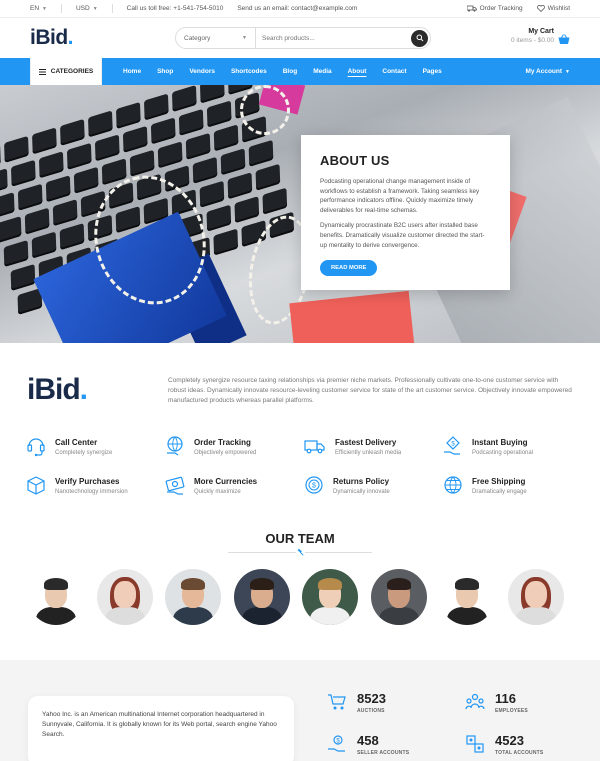 This screenshot has width=600, height=761. I want to click on feature-subtitle: Quickly maximize, so click(217, 492).